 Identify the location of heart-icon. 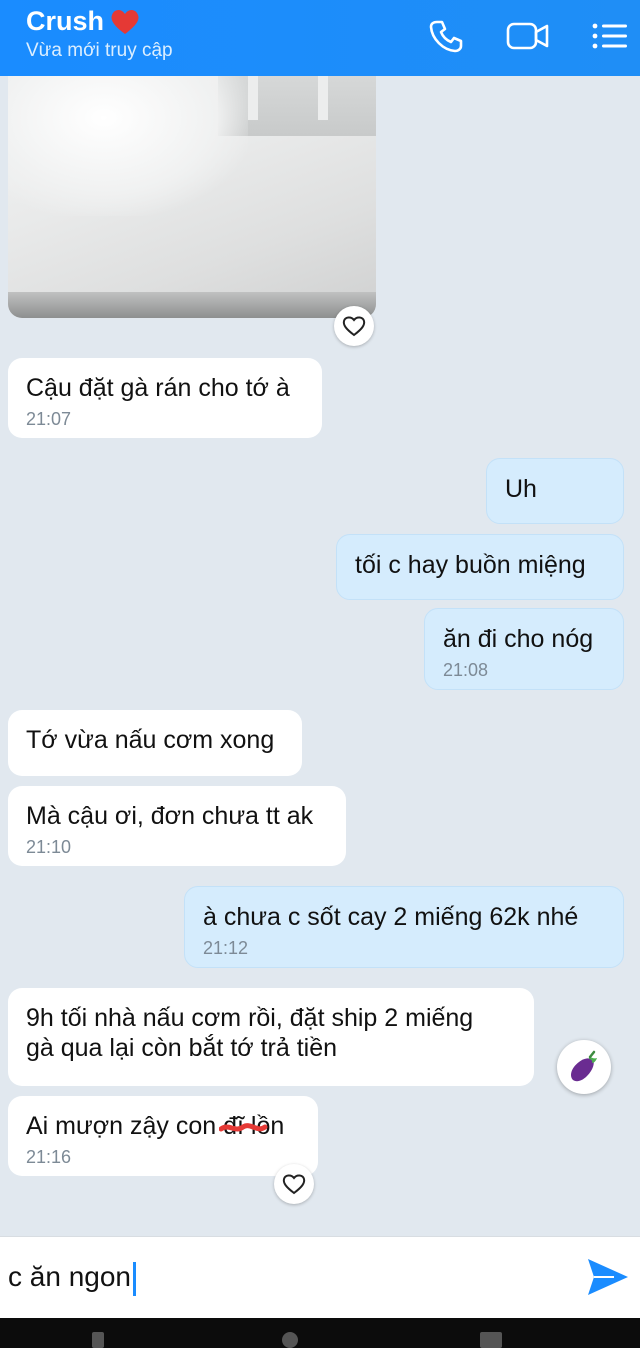
(125, 22).